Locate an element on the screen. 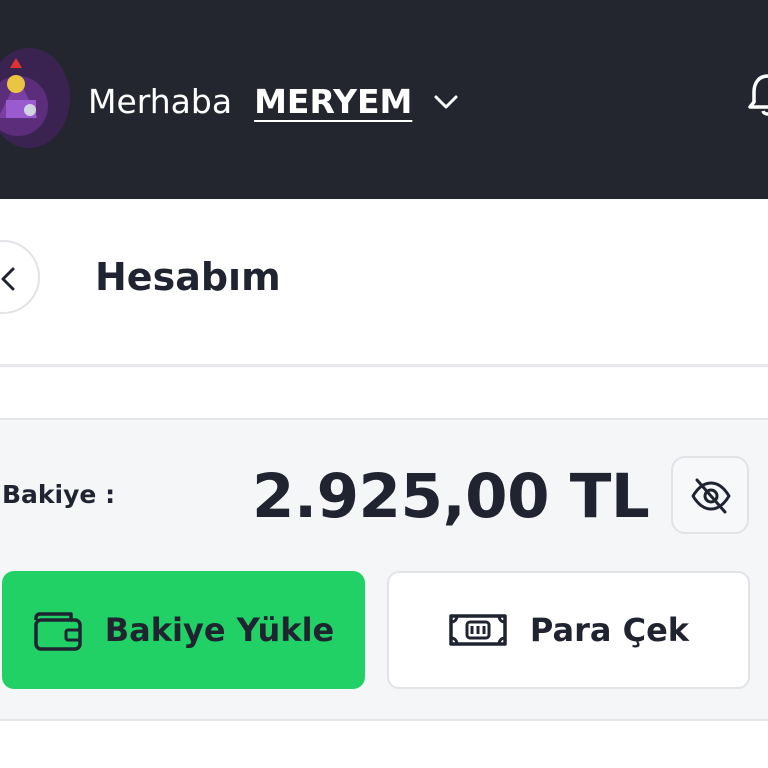  toggle-visibility-button is located at coordinates (710, 495).